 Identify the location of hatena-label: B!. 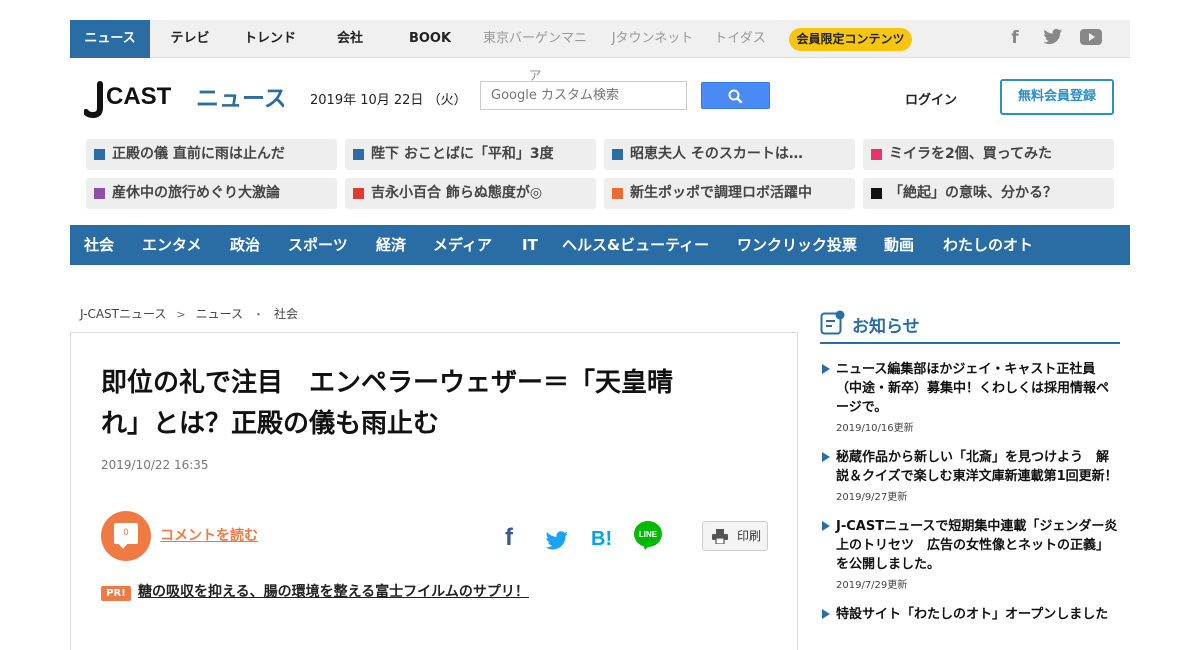
(601, 539).